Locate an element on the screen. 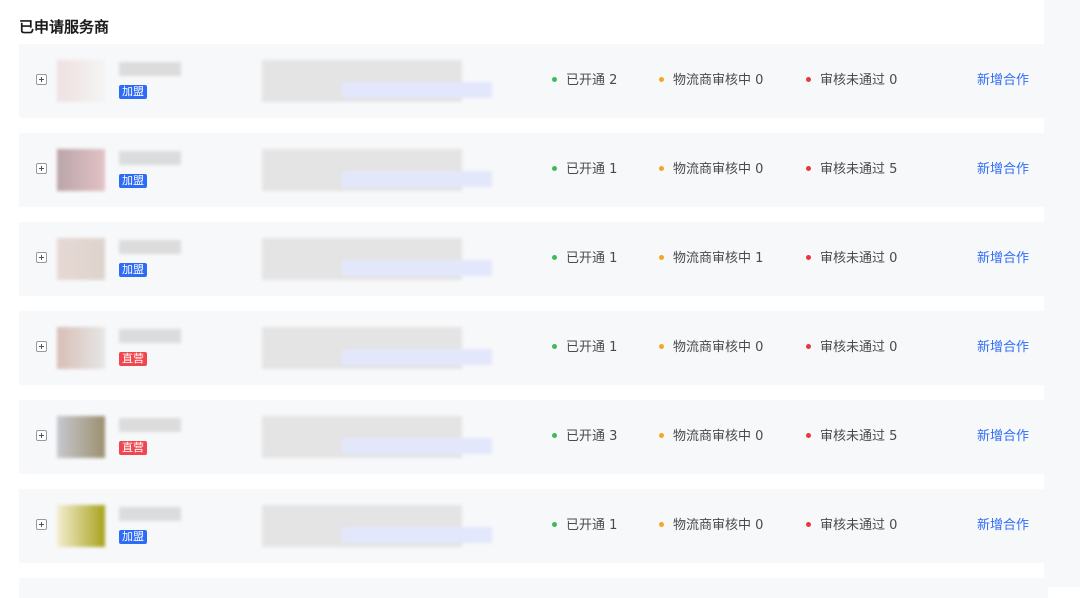  section-title: 已申请服务商 is located at coordinates (64, 27).